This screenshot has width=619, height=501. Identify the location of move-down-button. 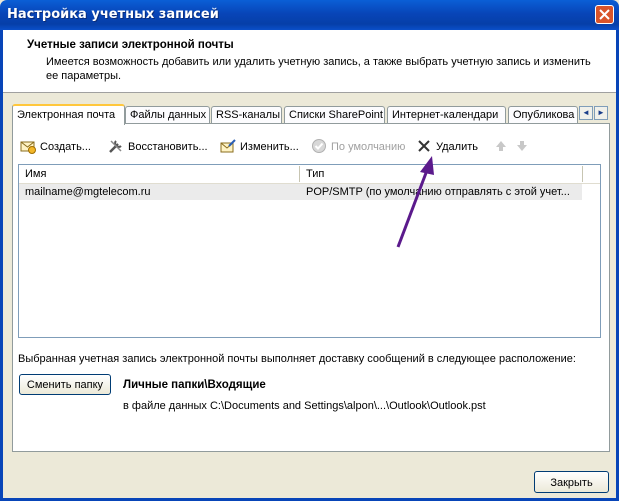
(521, 147).